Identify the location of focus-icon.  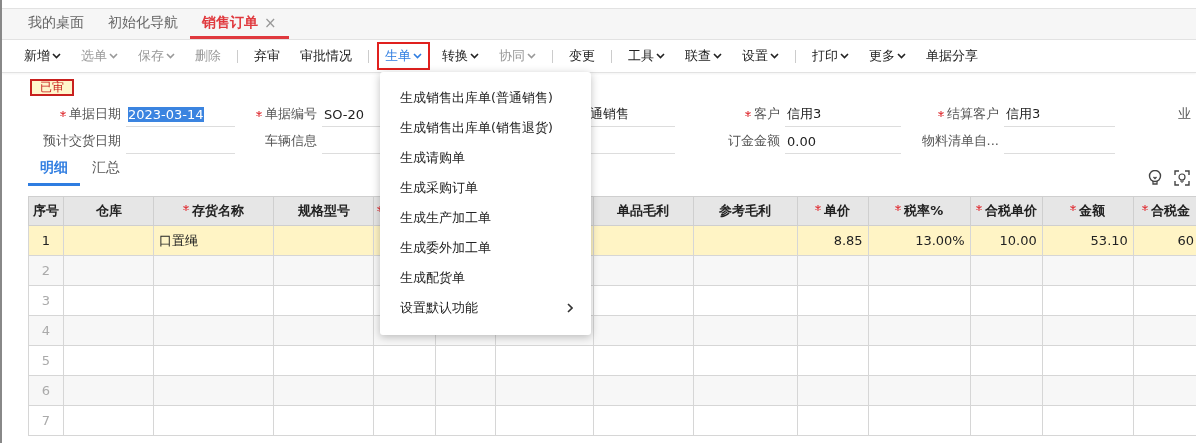
(1182, 178).